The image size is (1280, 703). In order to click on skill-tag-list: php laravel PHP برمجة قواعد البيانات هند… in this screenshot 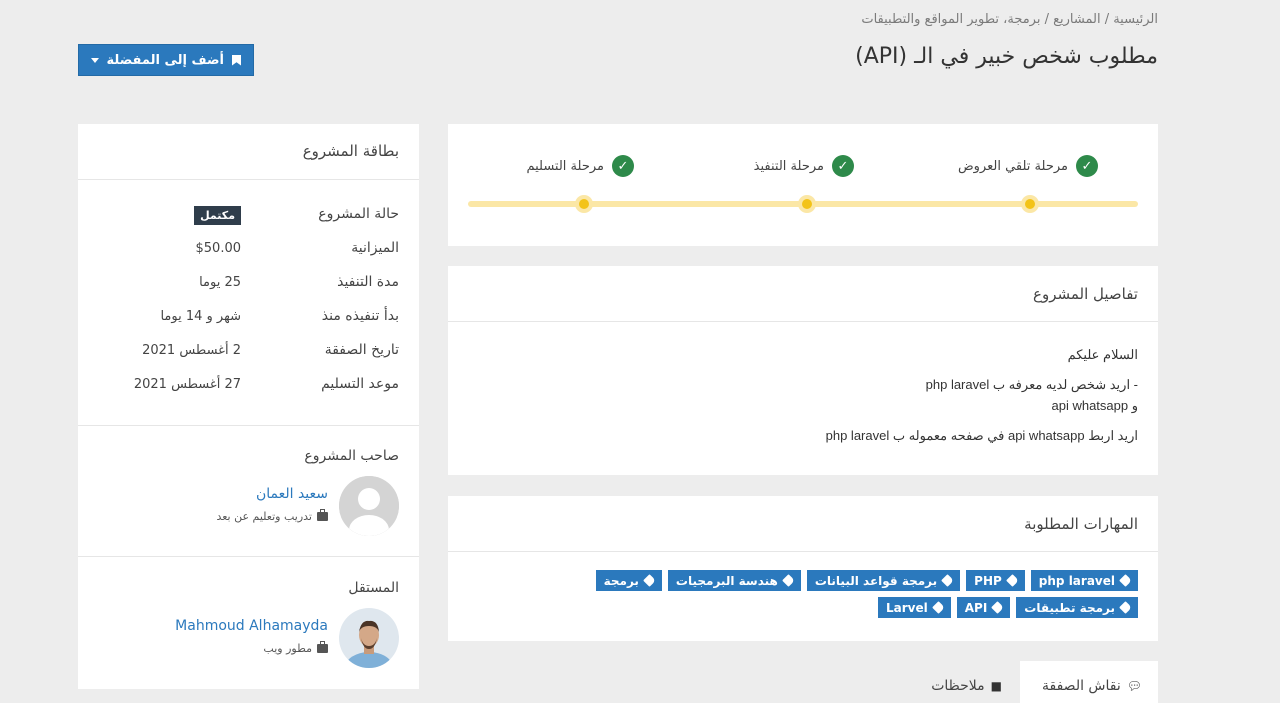, I will do `click(818, 594)`.